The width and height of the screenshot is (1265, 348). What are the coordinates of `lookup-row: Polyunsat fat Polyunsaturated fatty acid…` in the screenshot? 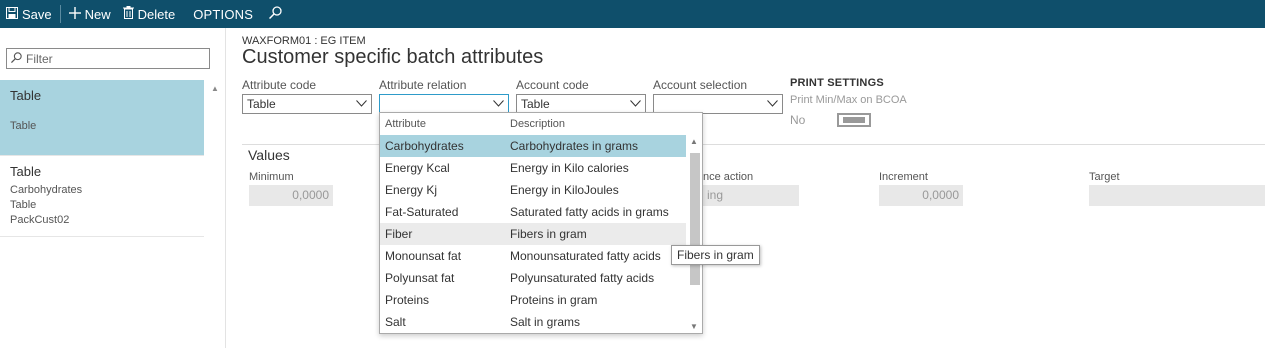 It's located at (533, 278).